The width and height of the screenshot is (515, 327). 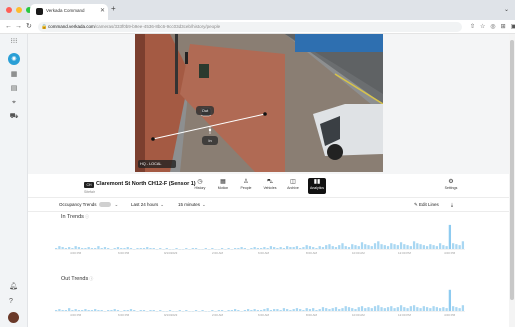 What do you see at coordinates (472, 27) in the screenshot?
I see `share-icon: ⇧` at bounding box center [472, 27].